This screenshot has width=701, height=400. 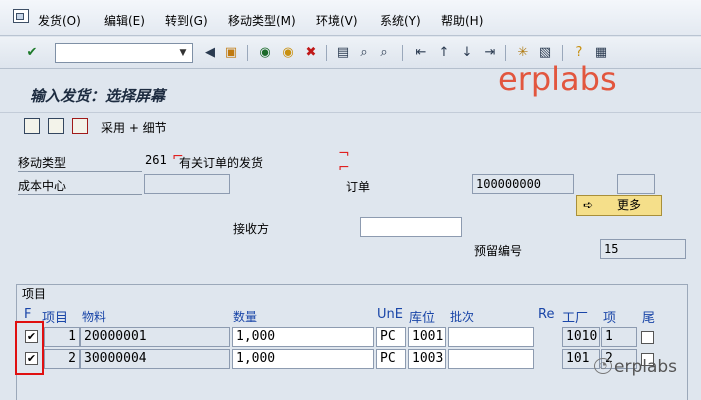 What do you see at coordinates (94, 316) in the screenshot?
I see `col-material: 物料` at bounding box center [94, 316].